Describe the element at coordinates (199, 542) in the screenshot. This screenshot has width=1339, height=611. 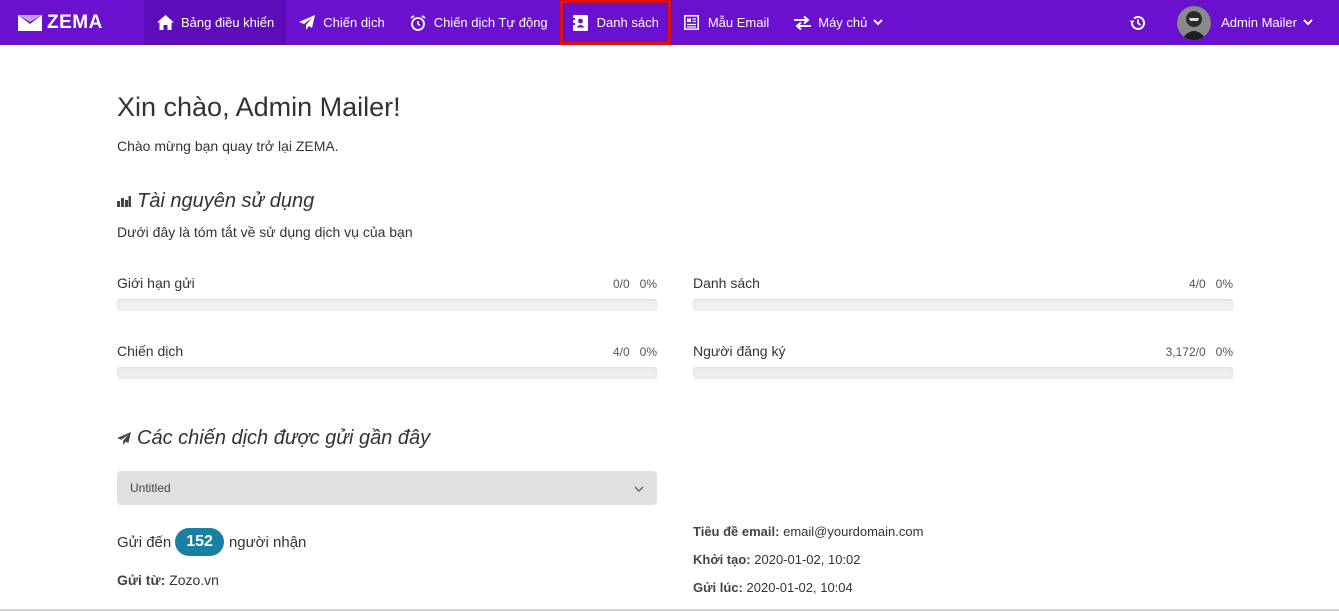
I see `recipients-badge: 152` at that location.